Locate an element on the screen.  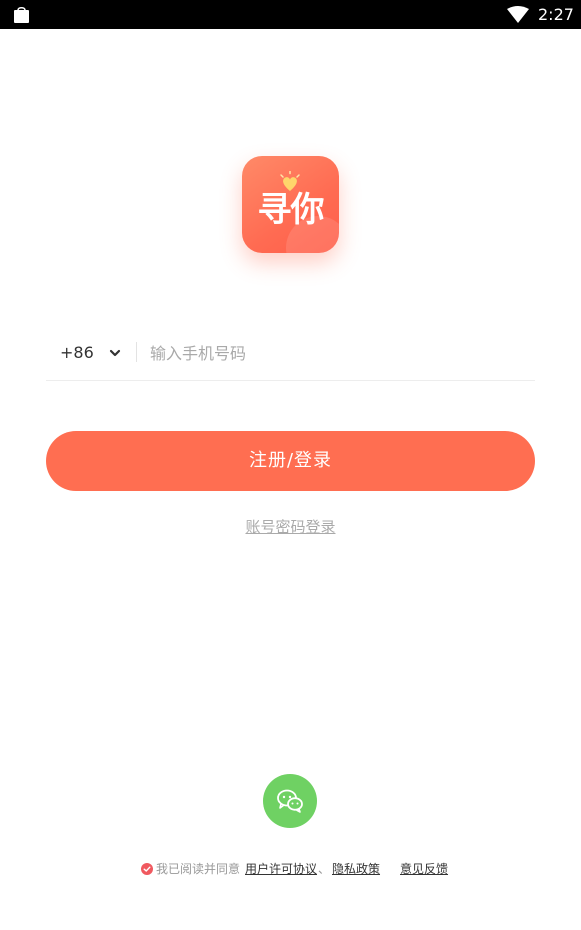
wifi-icon is located at coordinates (518, 14).